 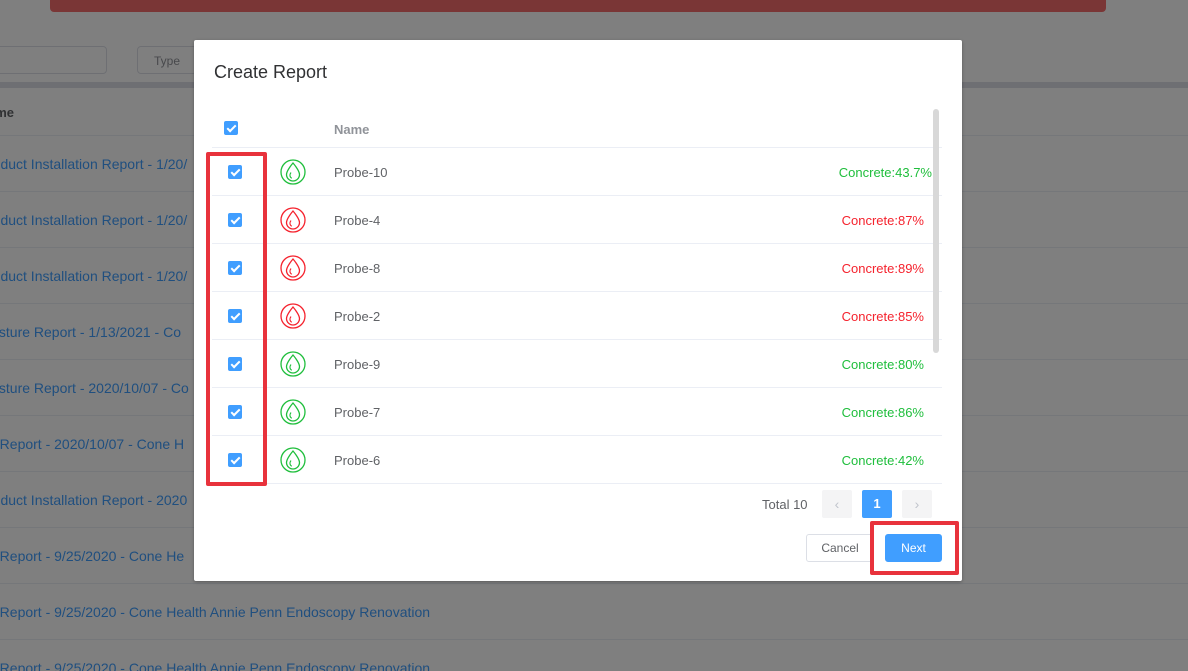 I want to click on probe-name: Probe-10, so click(x=361, y=172).